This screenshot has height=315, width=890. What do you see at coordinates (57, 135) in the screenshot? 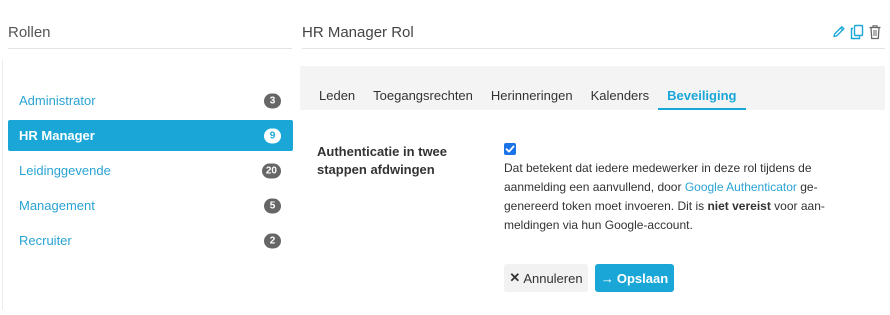
I see `role-item-label: HR Manager` at bounding box center [57, 135].